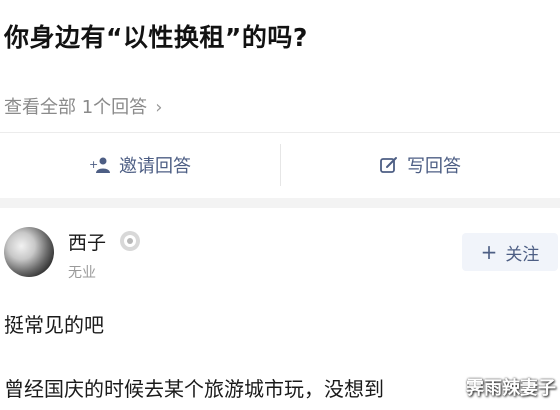  I want to click on edit-icon, so click(388, 165).